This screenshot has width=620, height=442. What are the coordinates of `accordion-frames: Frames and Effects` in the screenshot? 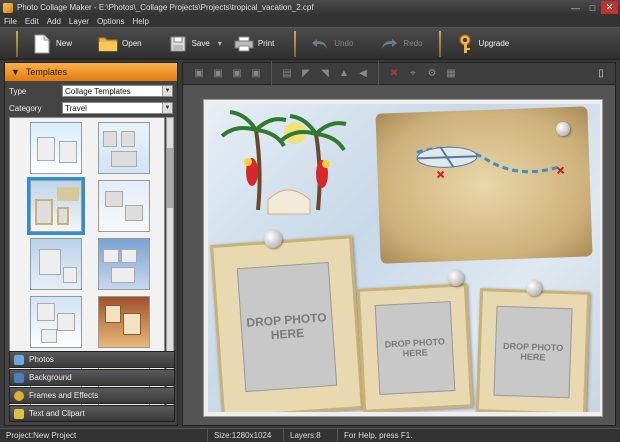 It's located at (92, 395).